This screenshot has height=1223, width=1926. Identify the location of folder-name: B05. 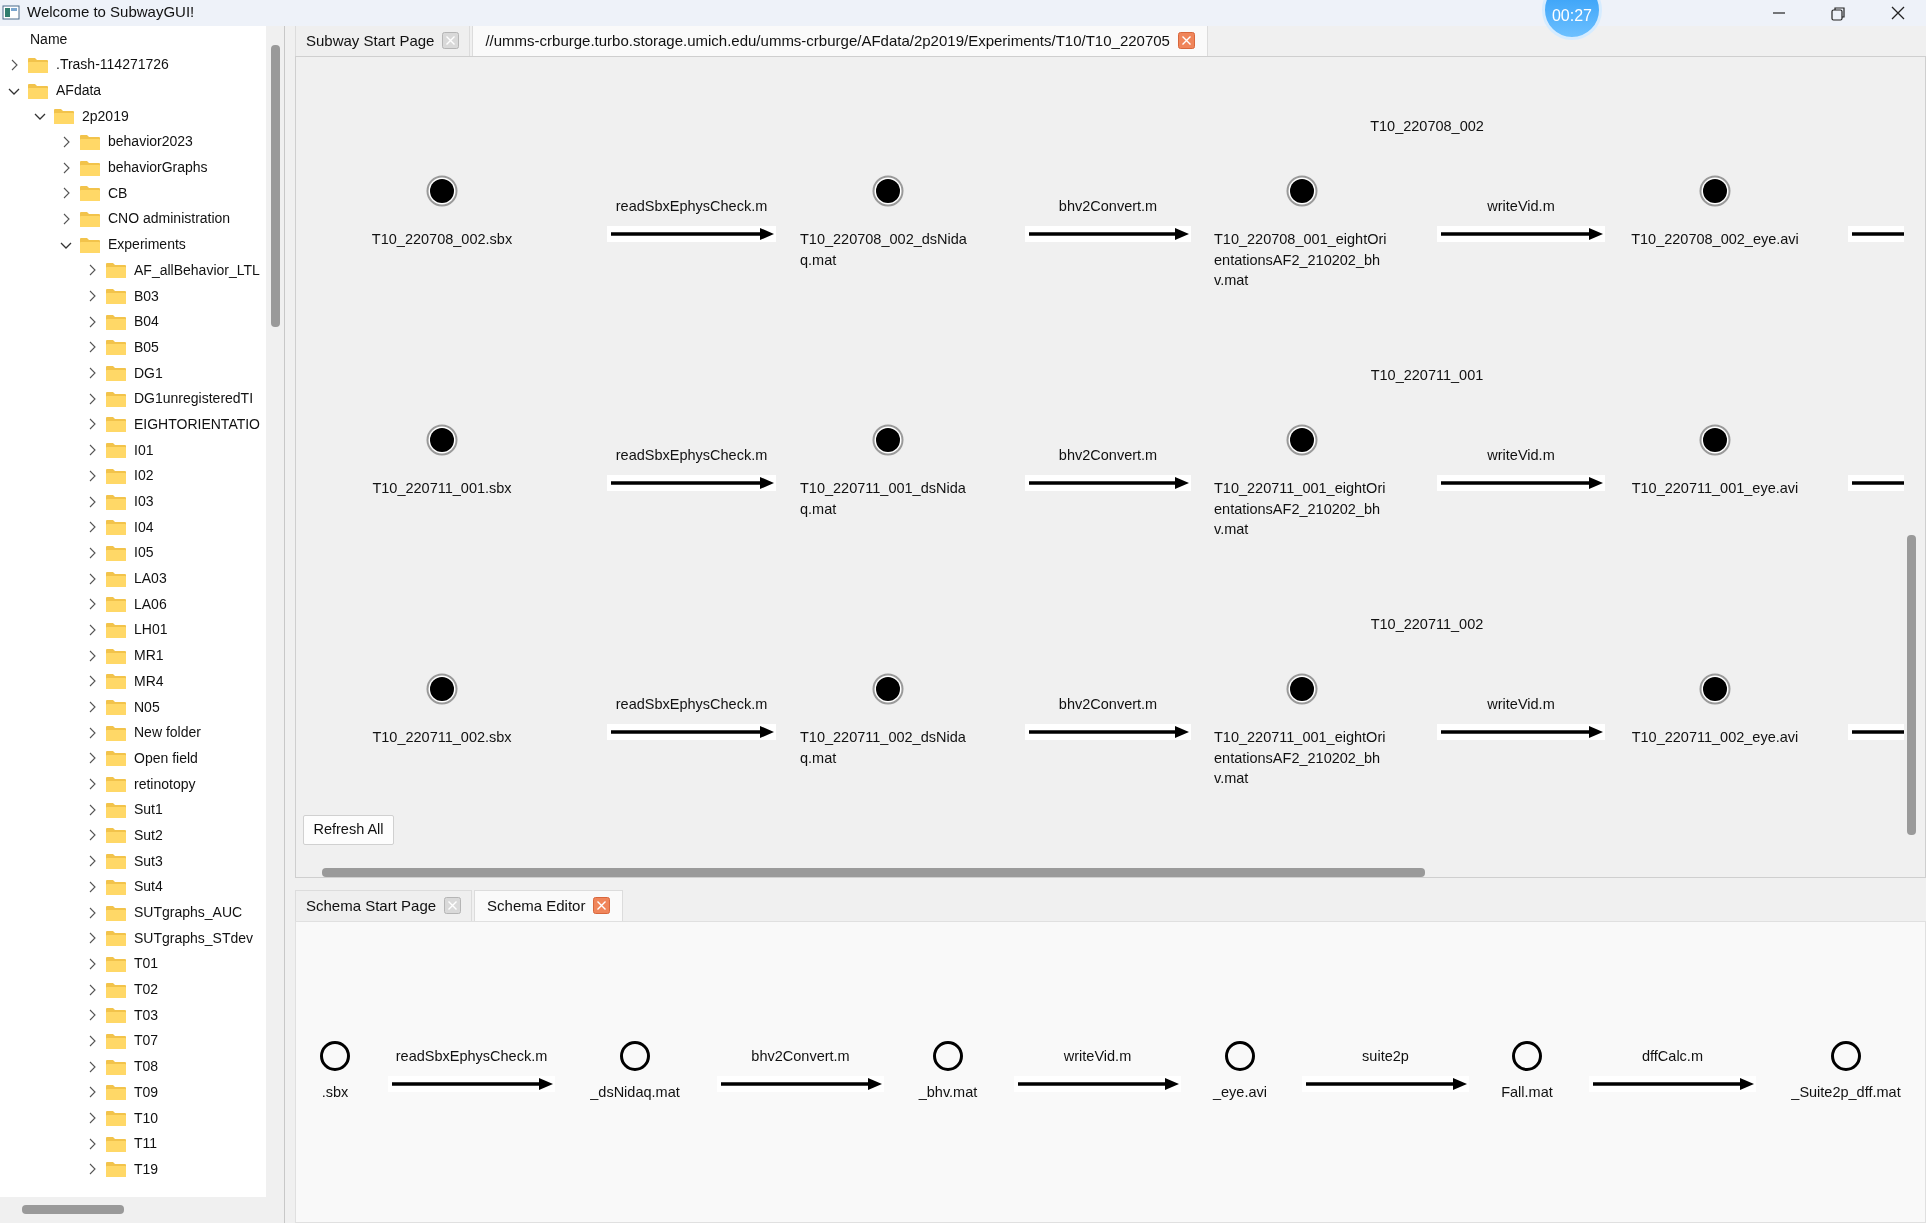
(146, 347).